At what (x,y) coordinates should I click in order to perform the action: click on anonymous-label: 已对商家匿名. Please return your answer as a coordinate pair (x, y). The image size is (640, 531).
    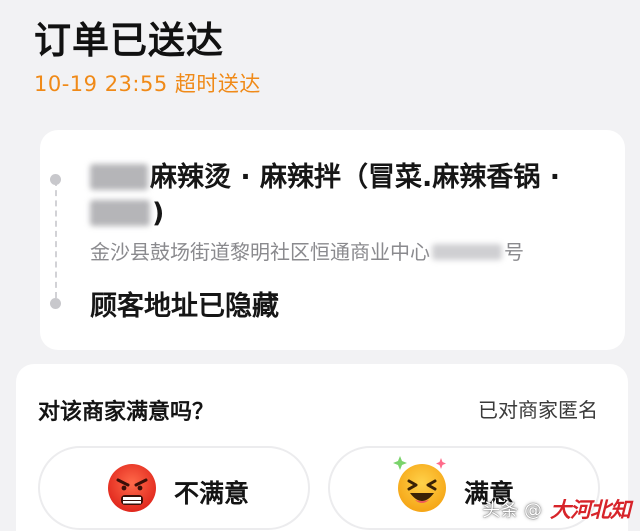
    Looking at the image, I should click on (538, 410).